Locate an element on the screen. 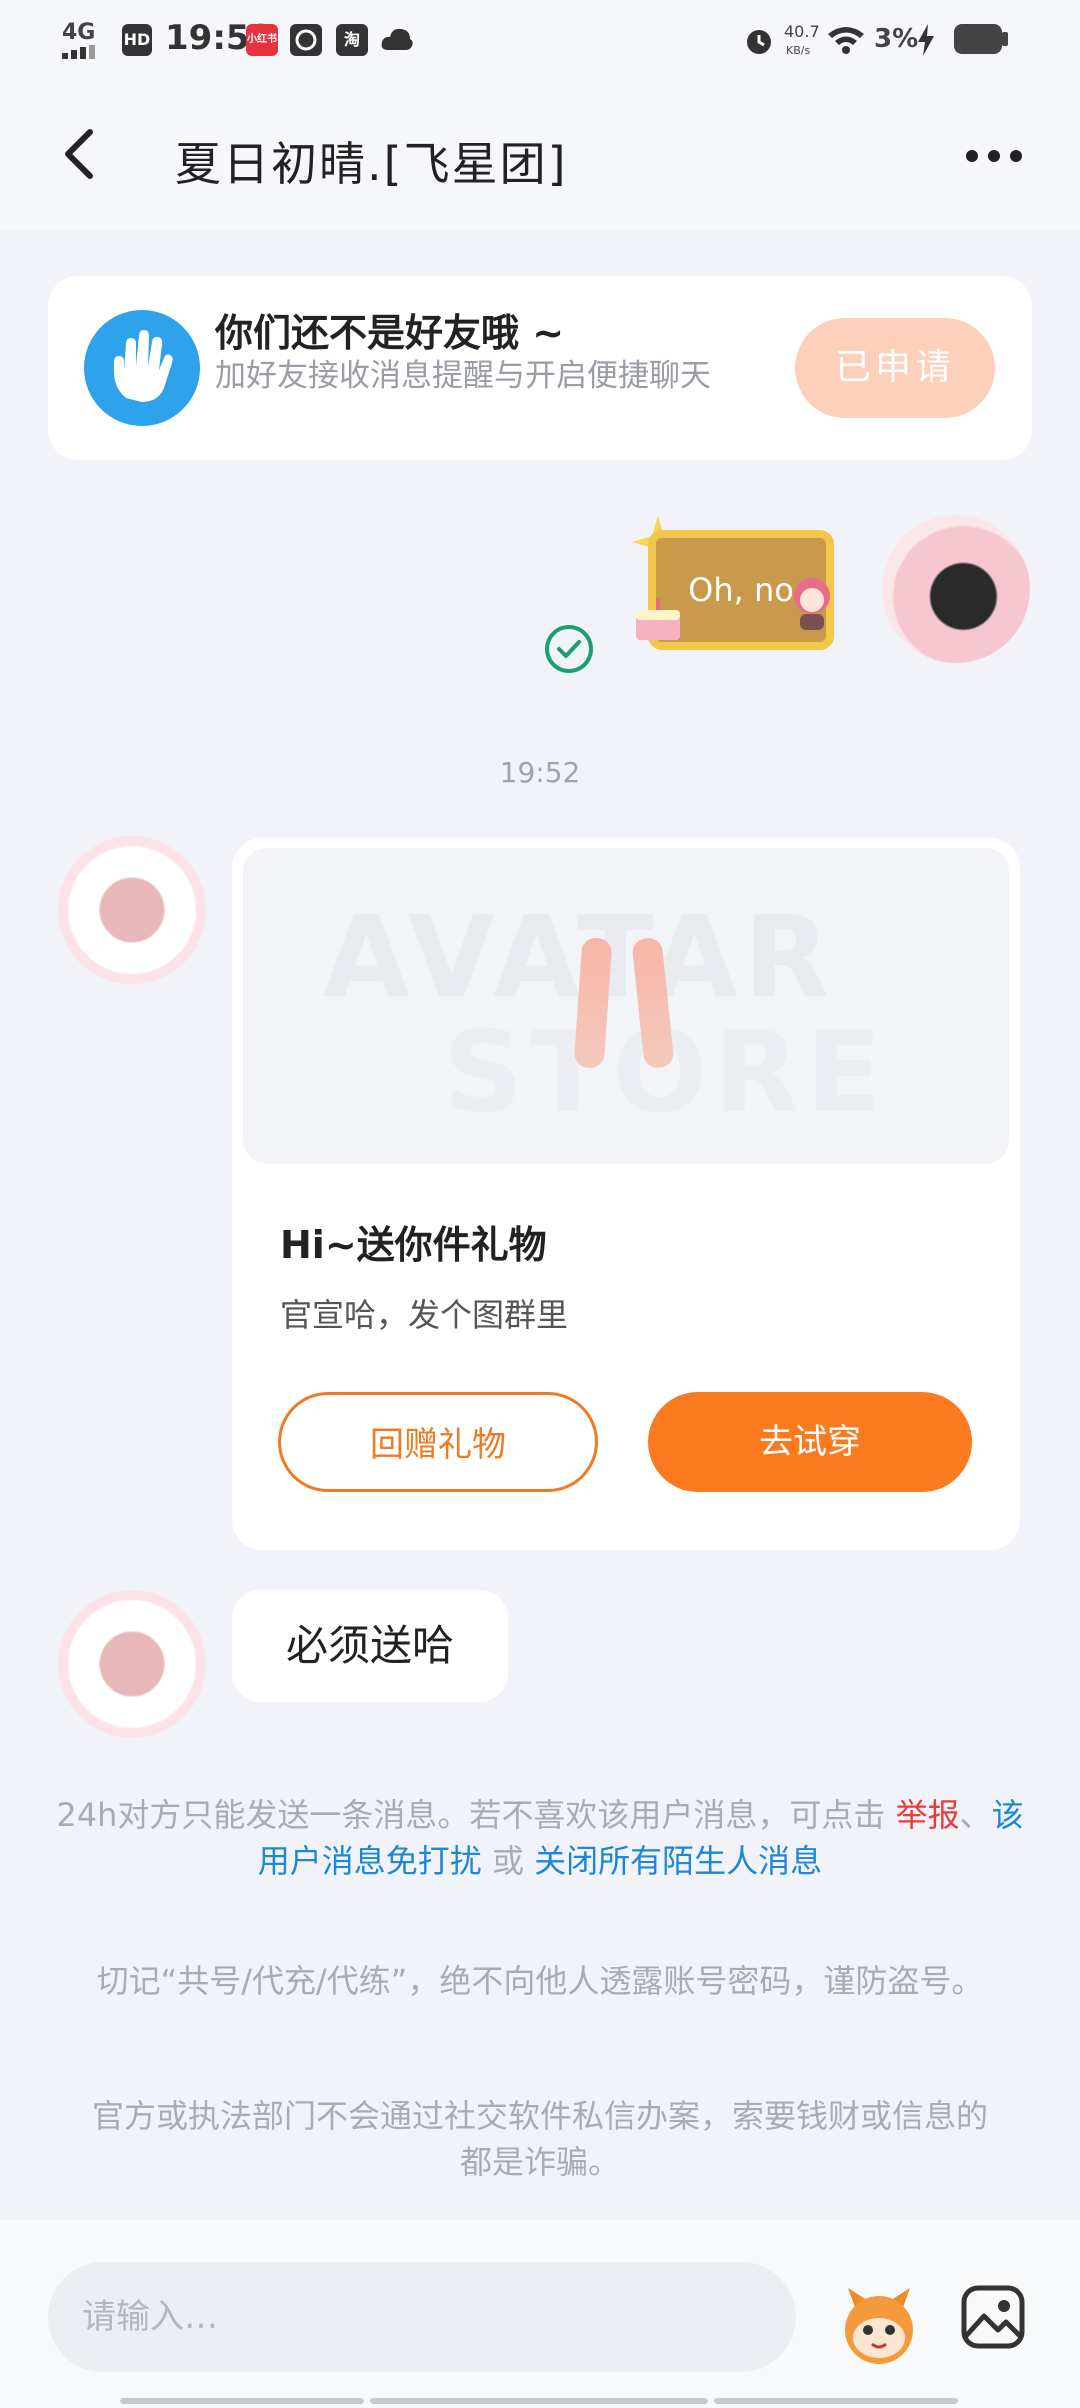 The width and height of the screenshot is (1080, 2408). message-timestamp: 19:52 is located at coordinates (540, 772).